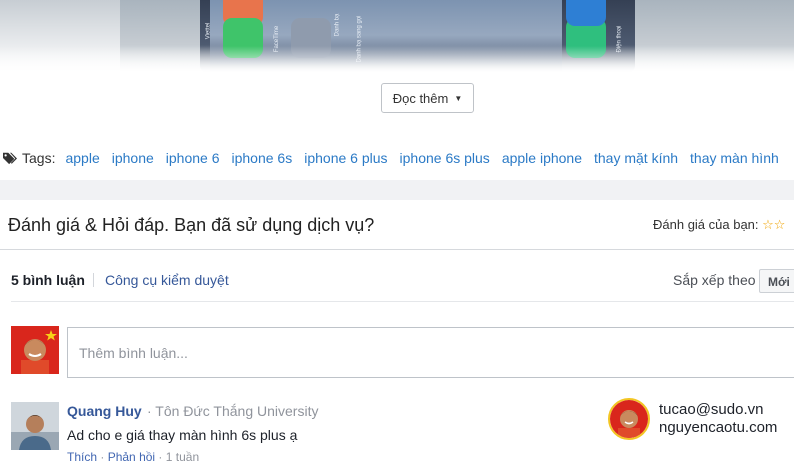 The width and height of the screenshot is (794, 463). What do you see at coordinates (337, 25) in the screenshot?
I see `image-text: Danh bạ` at bounding box center [337, 25].